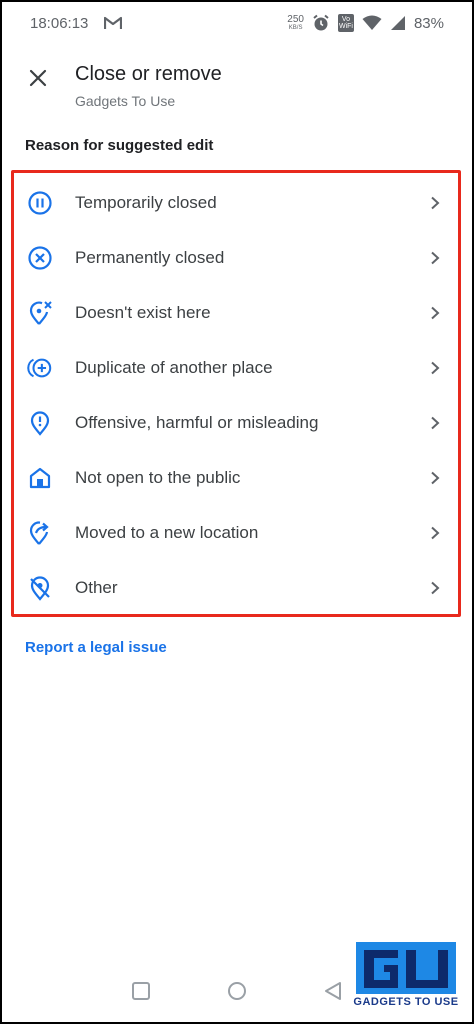  I want to click on network-speed: 250 KB/S, so click(295, 22).